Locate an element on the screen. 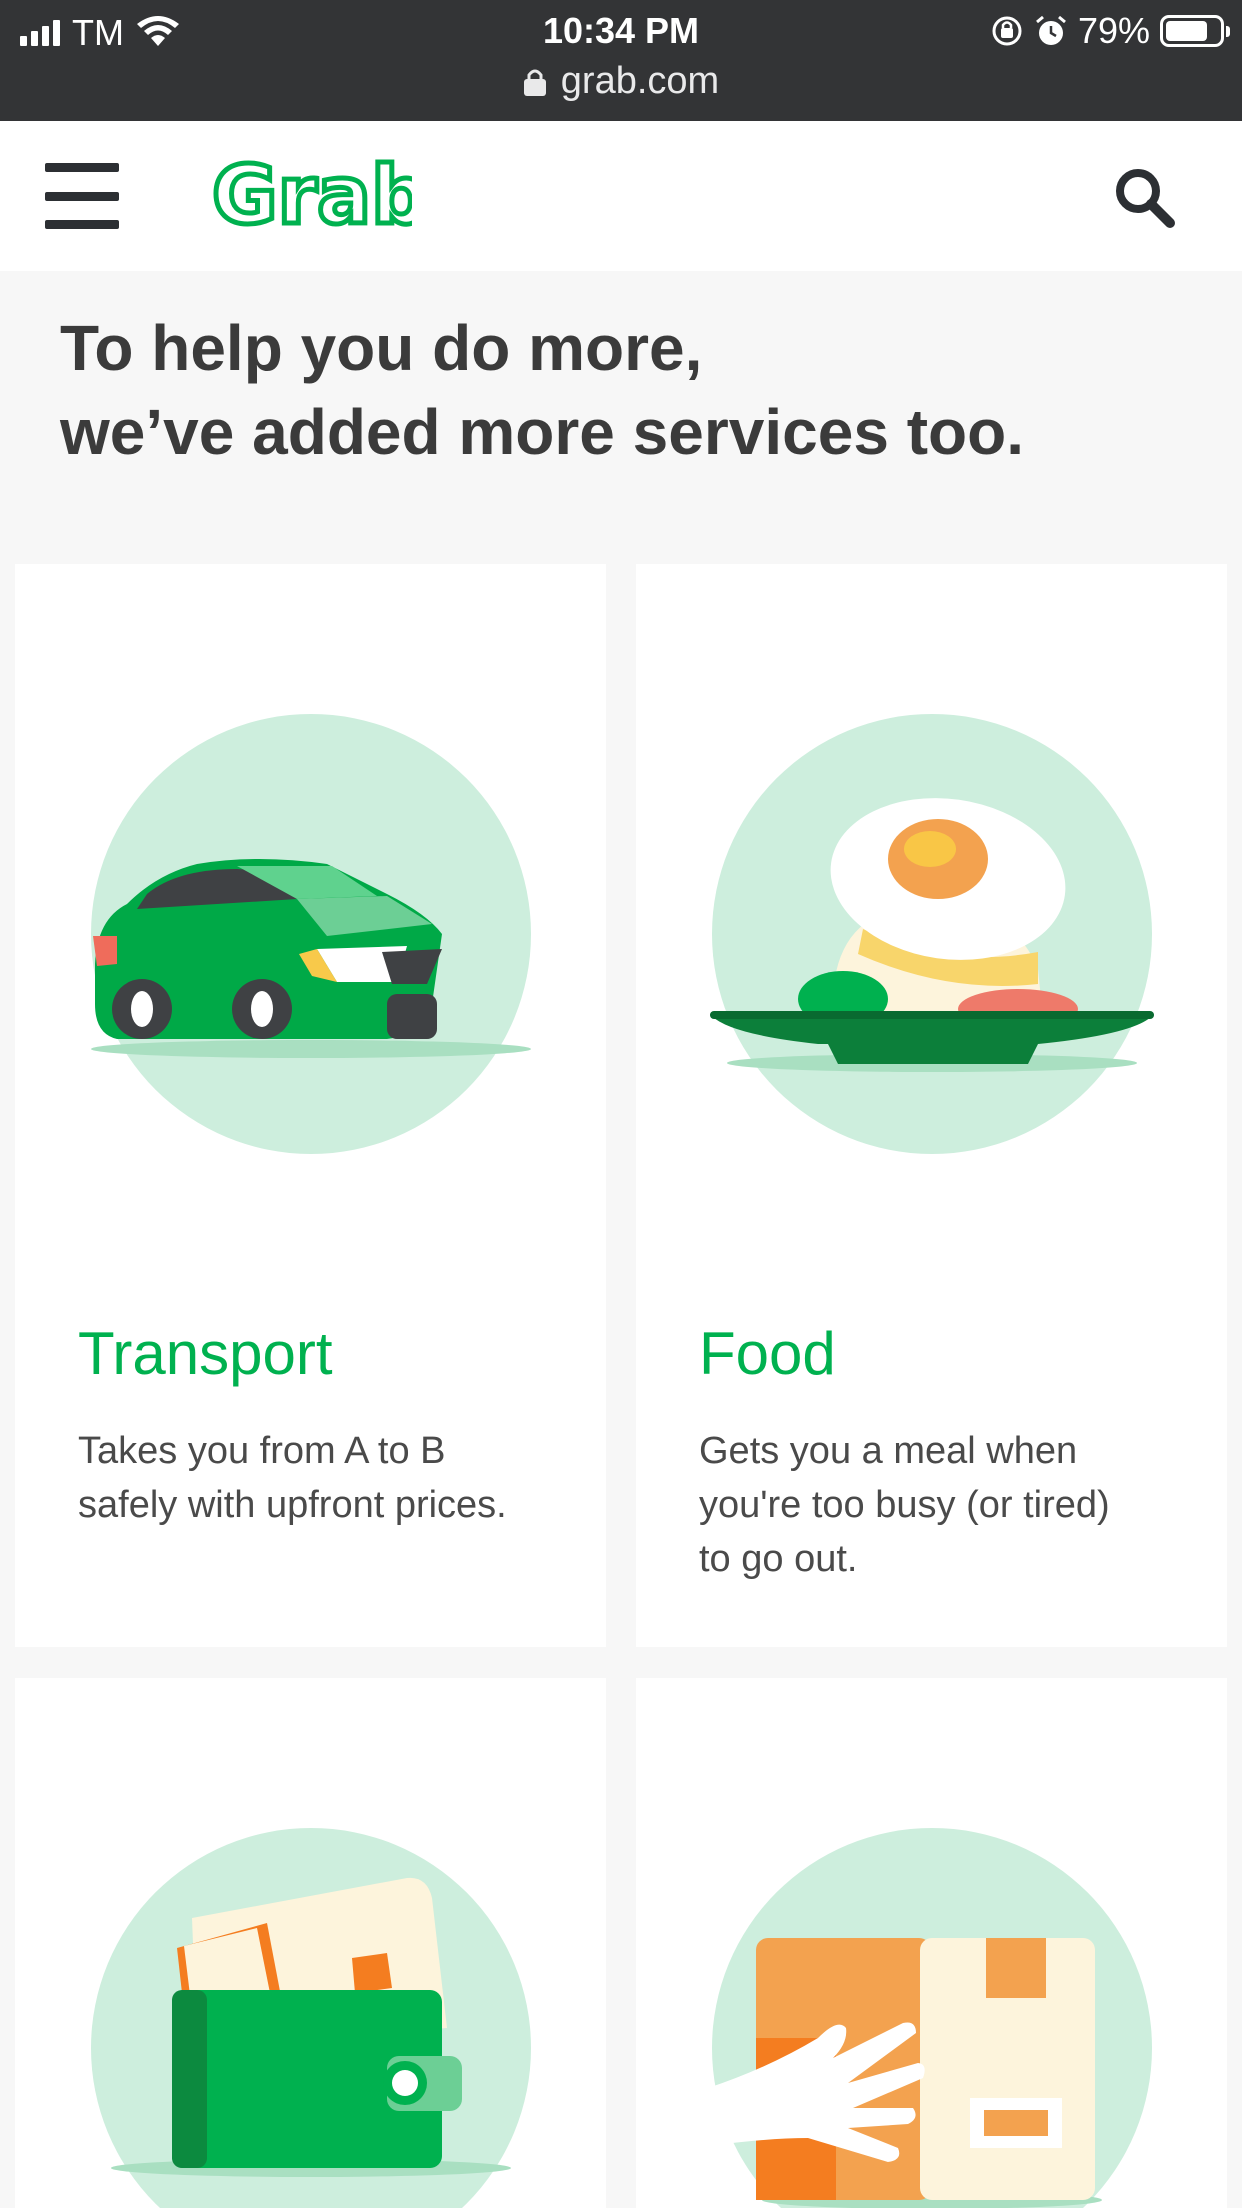 The image size is (1242, 2208). ios-status-bar: TM 10:34 PM 79% grab.com is located at coordinates (621, 60).